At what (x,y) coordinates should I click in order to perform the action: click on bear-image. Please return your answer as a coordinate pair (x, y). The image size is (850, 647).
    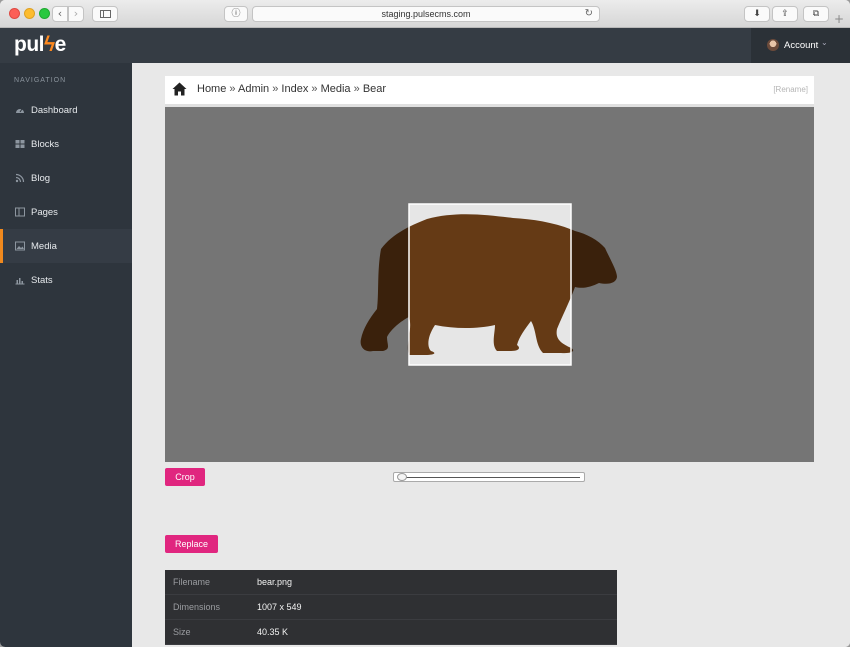
    Looking at the image, I should click on (488, 284).